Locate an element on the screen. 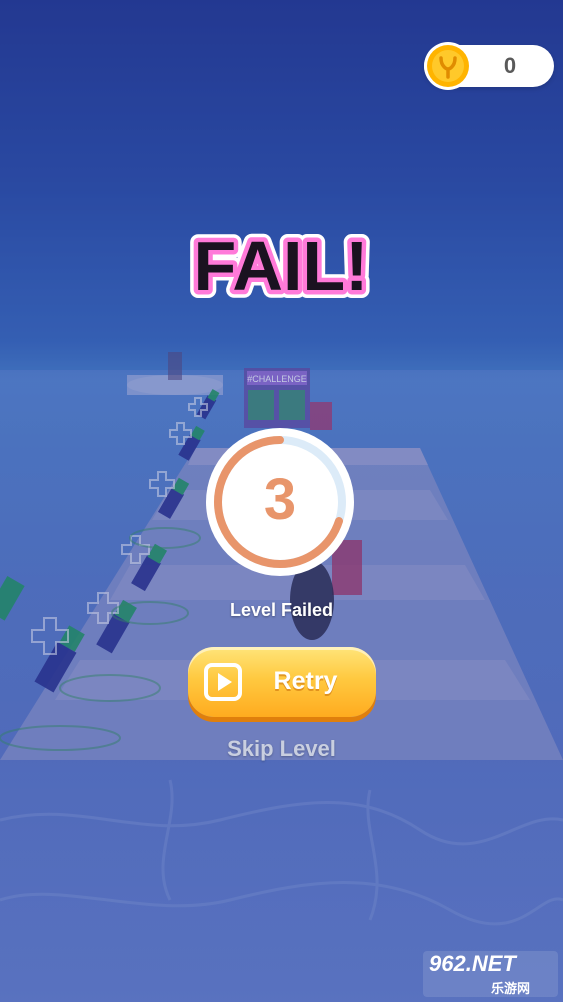  play-video-icon is located at coordinates (223, 682).